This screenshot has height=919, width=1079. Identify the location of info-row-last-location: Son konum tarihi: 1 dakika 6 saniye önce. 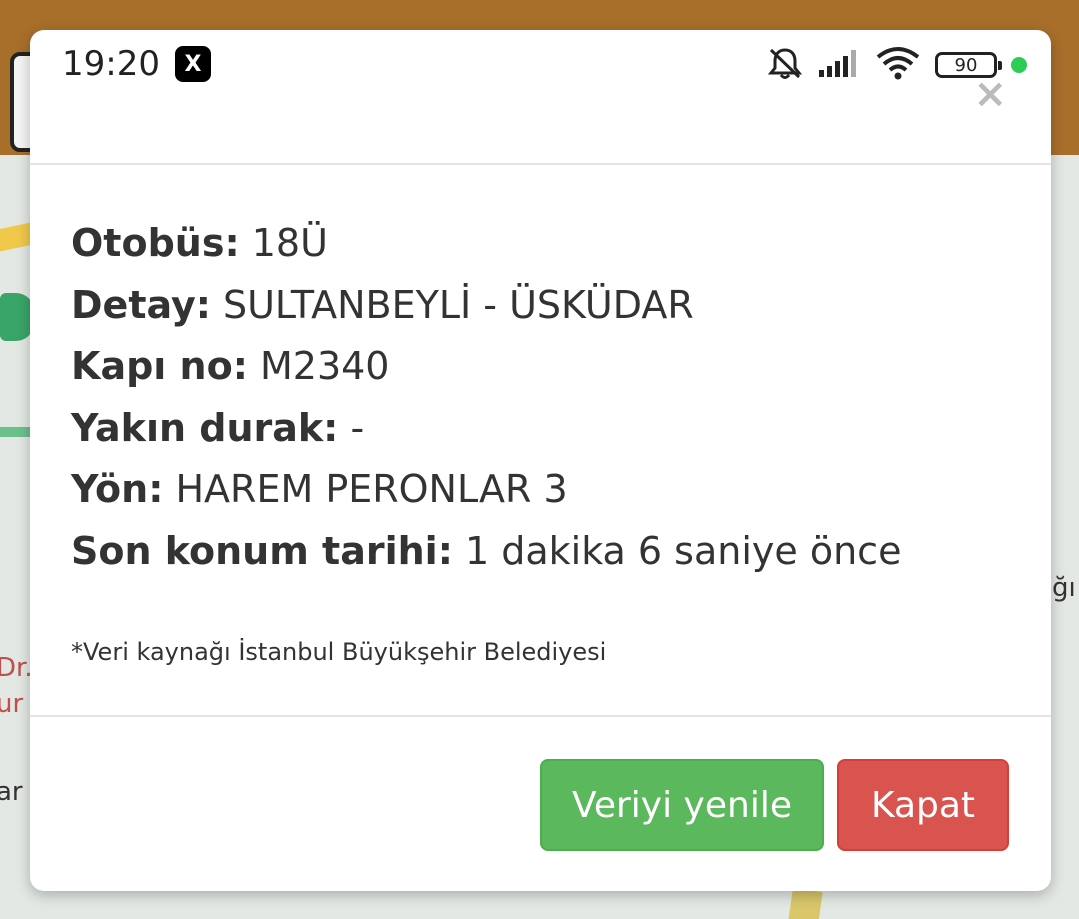
(486, 550).